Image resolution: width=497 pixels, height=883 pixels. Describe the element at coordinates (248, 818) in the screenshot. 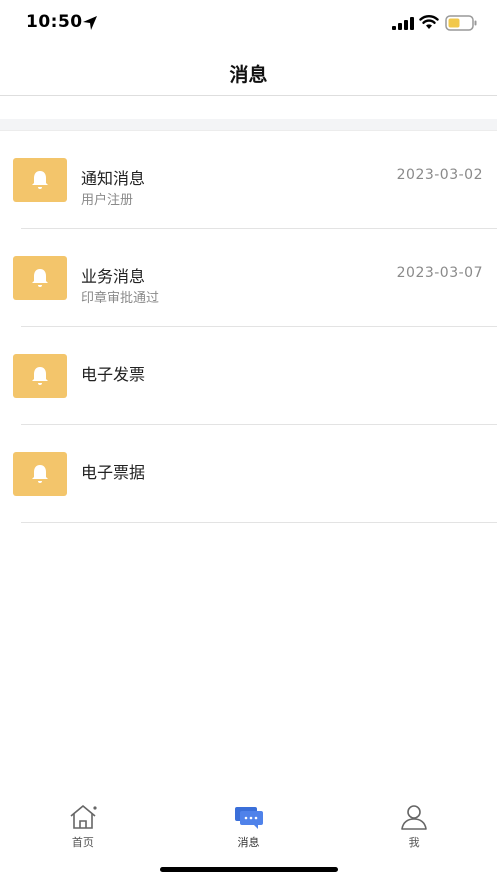

I see `chat-icon` at that location.